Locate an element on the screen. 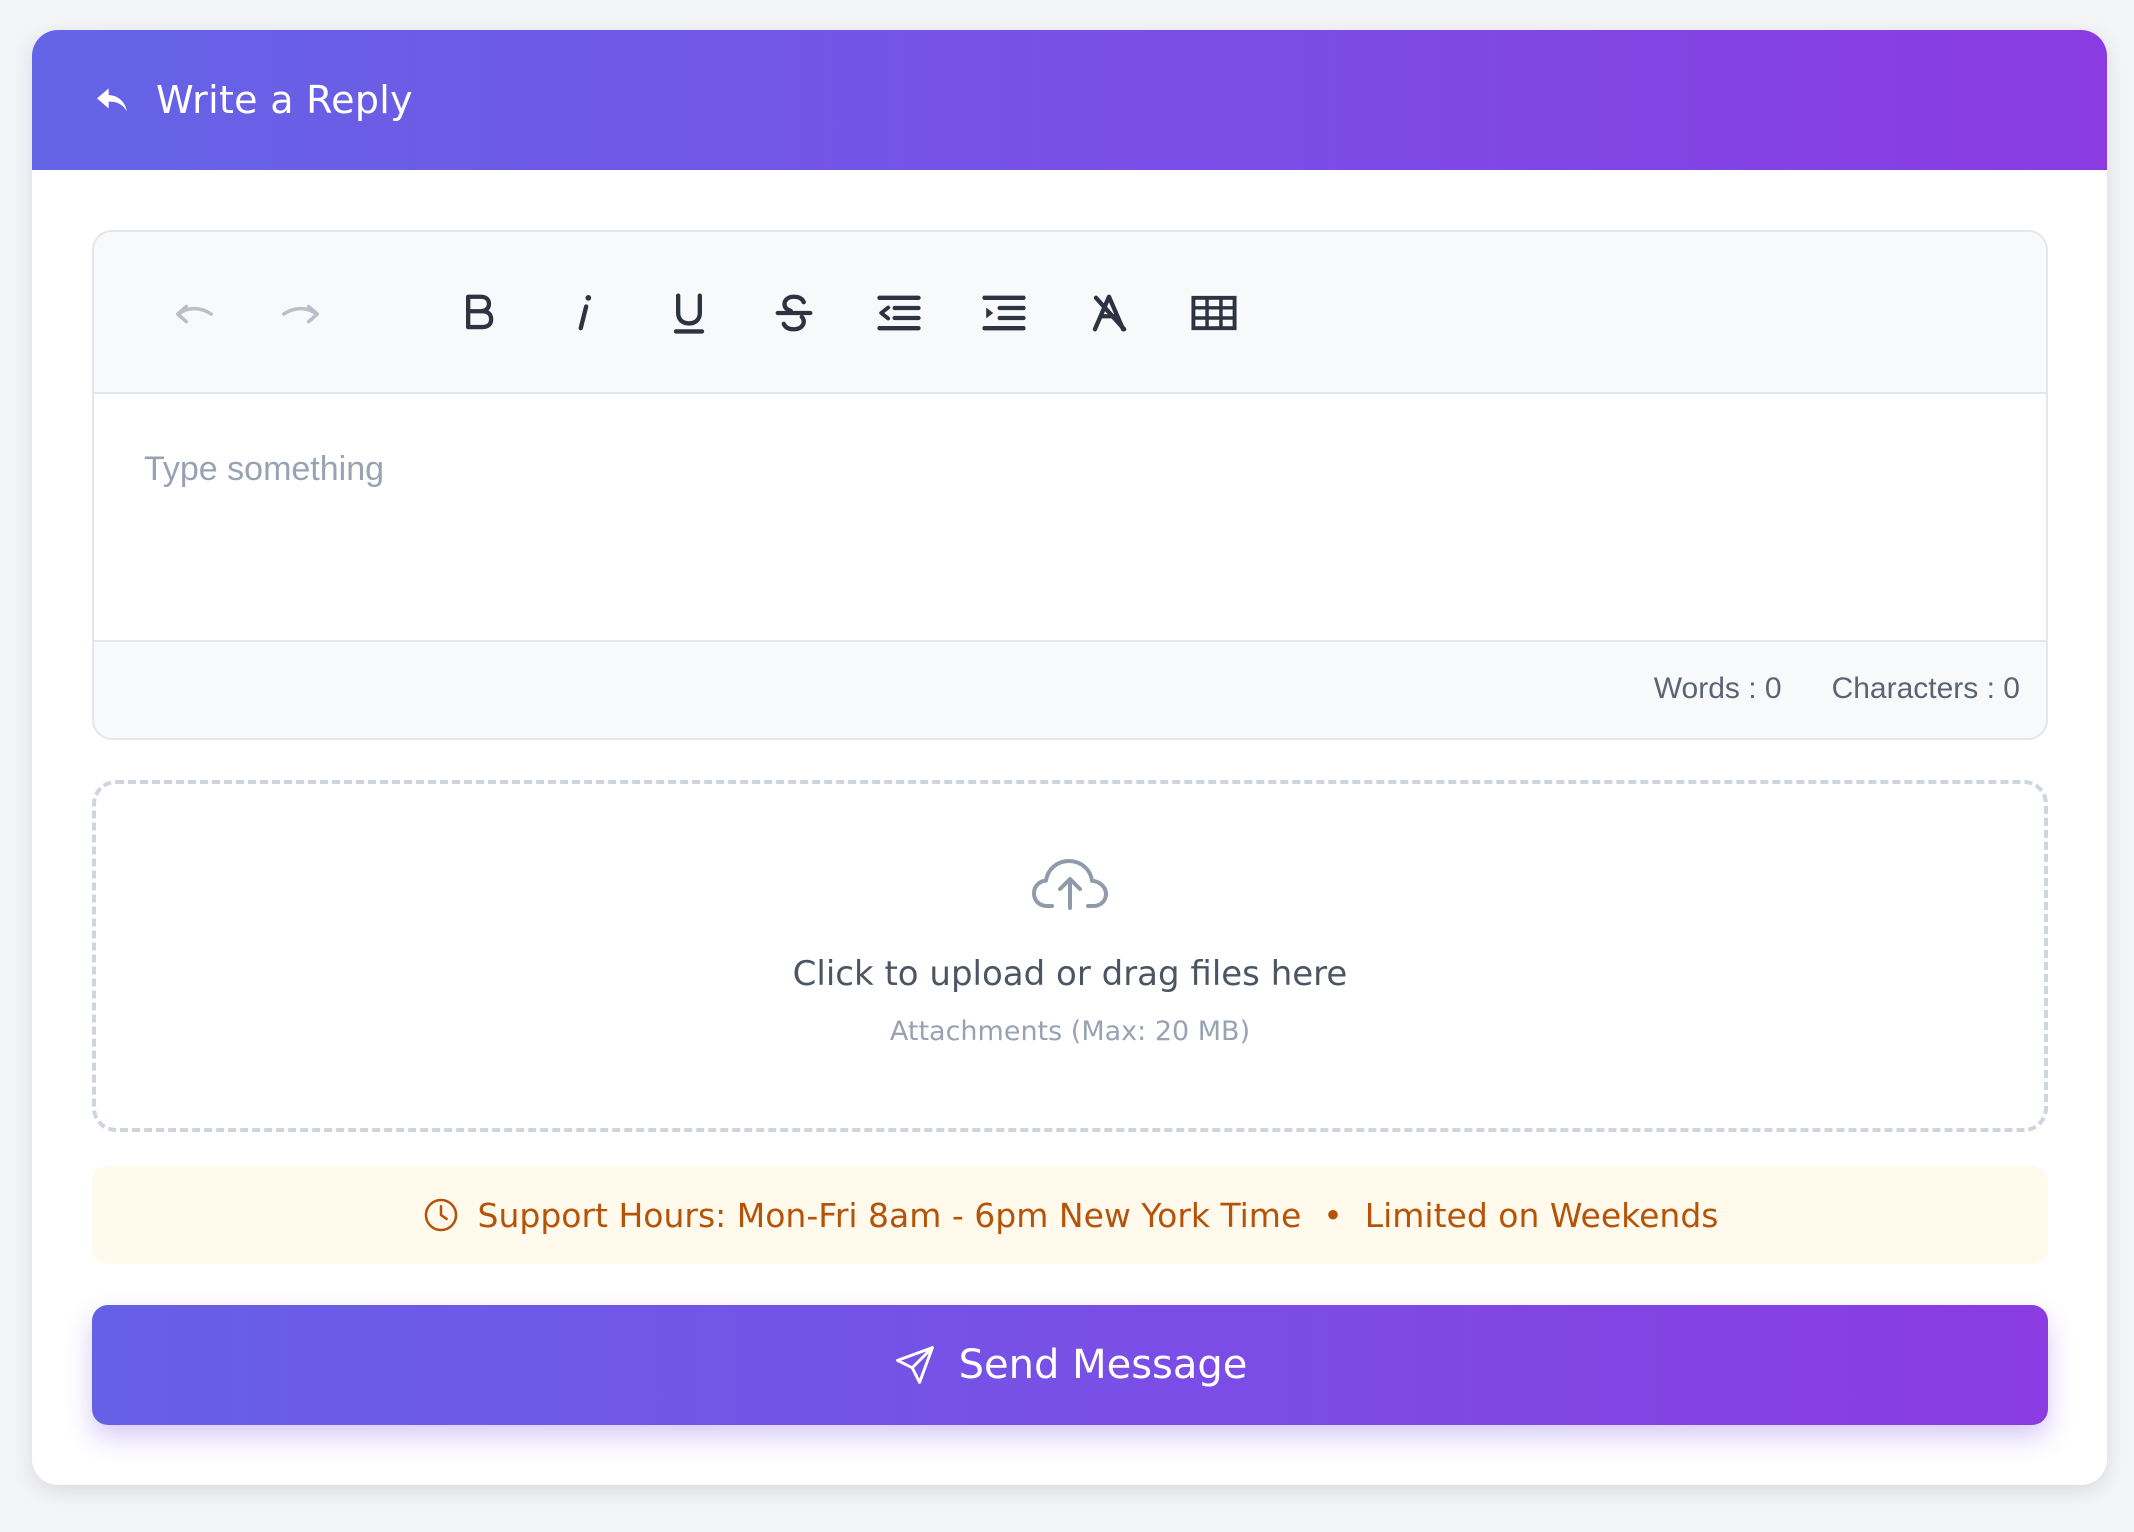  table-icon is located at coordinates (1214, 313).